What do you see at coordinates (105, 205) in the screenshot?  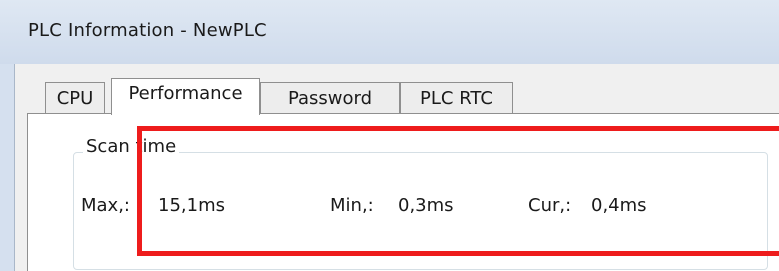 I see `max-scan-label: Max,:` at bounding box center [105, 205].